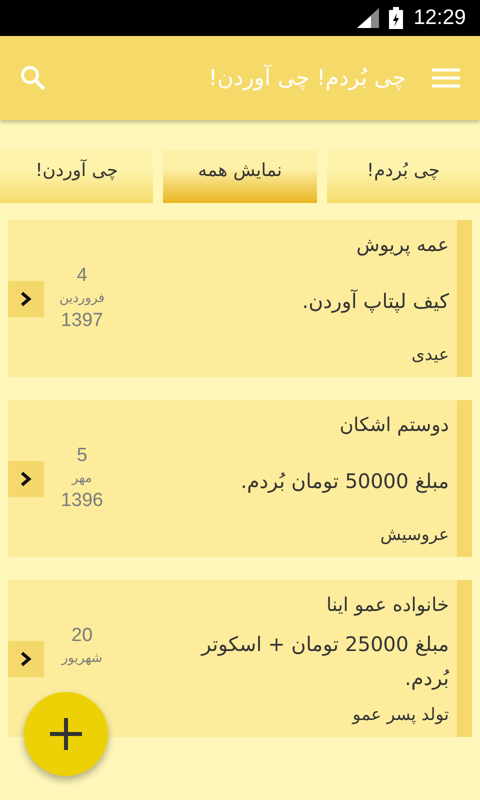 The image size is (480, 800). Describe the element at coordinates (368, 18) in the screenshot. I see `signal-icon` at that location.